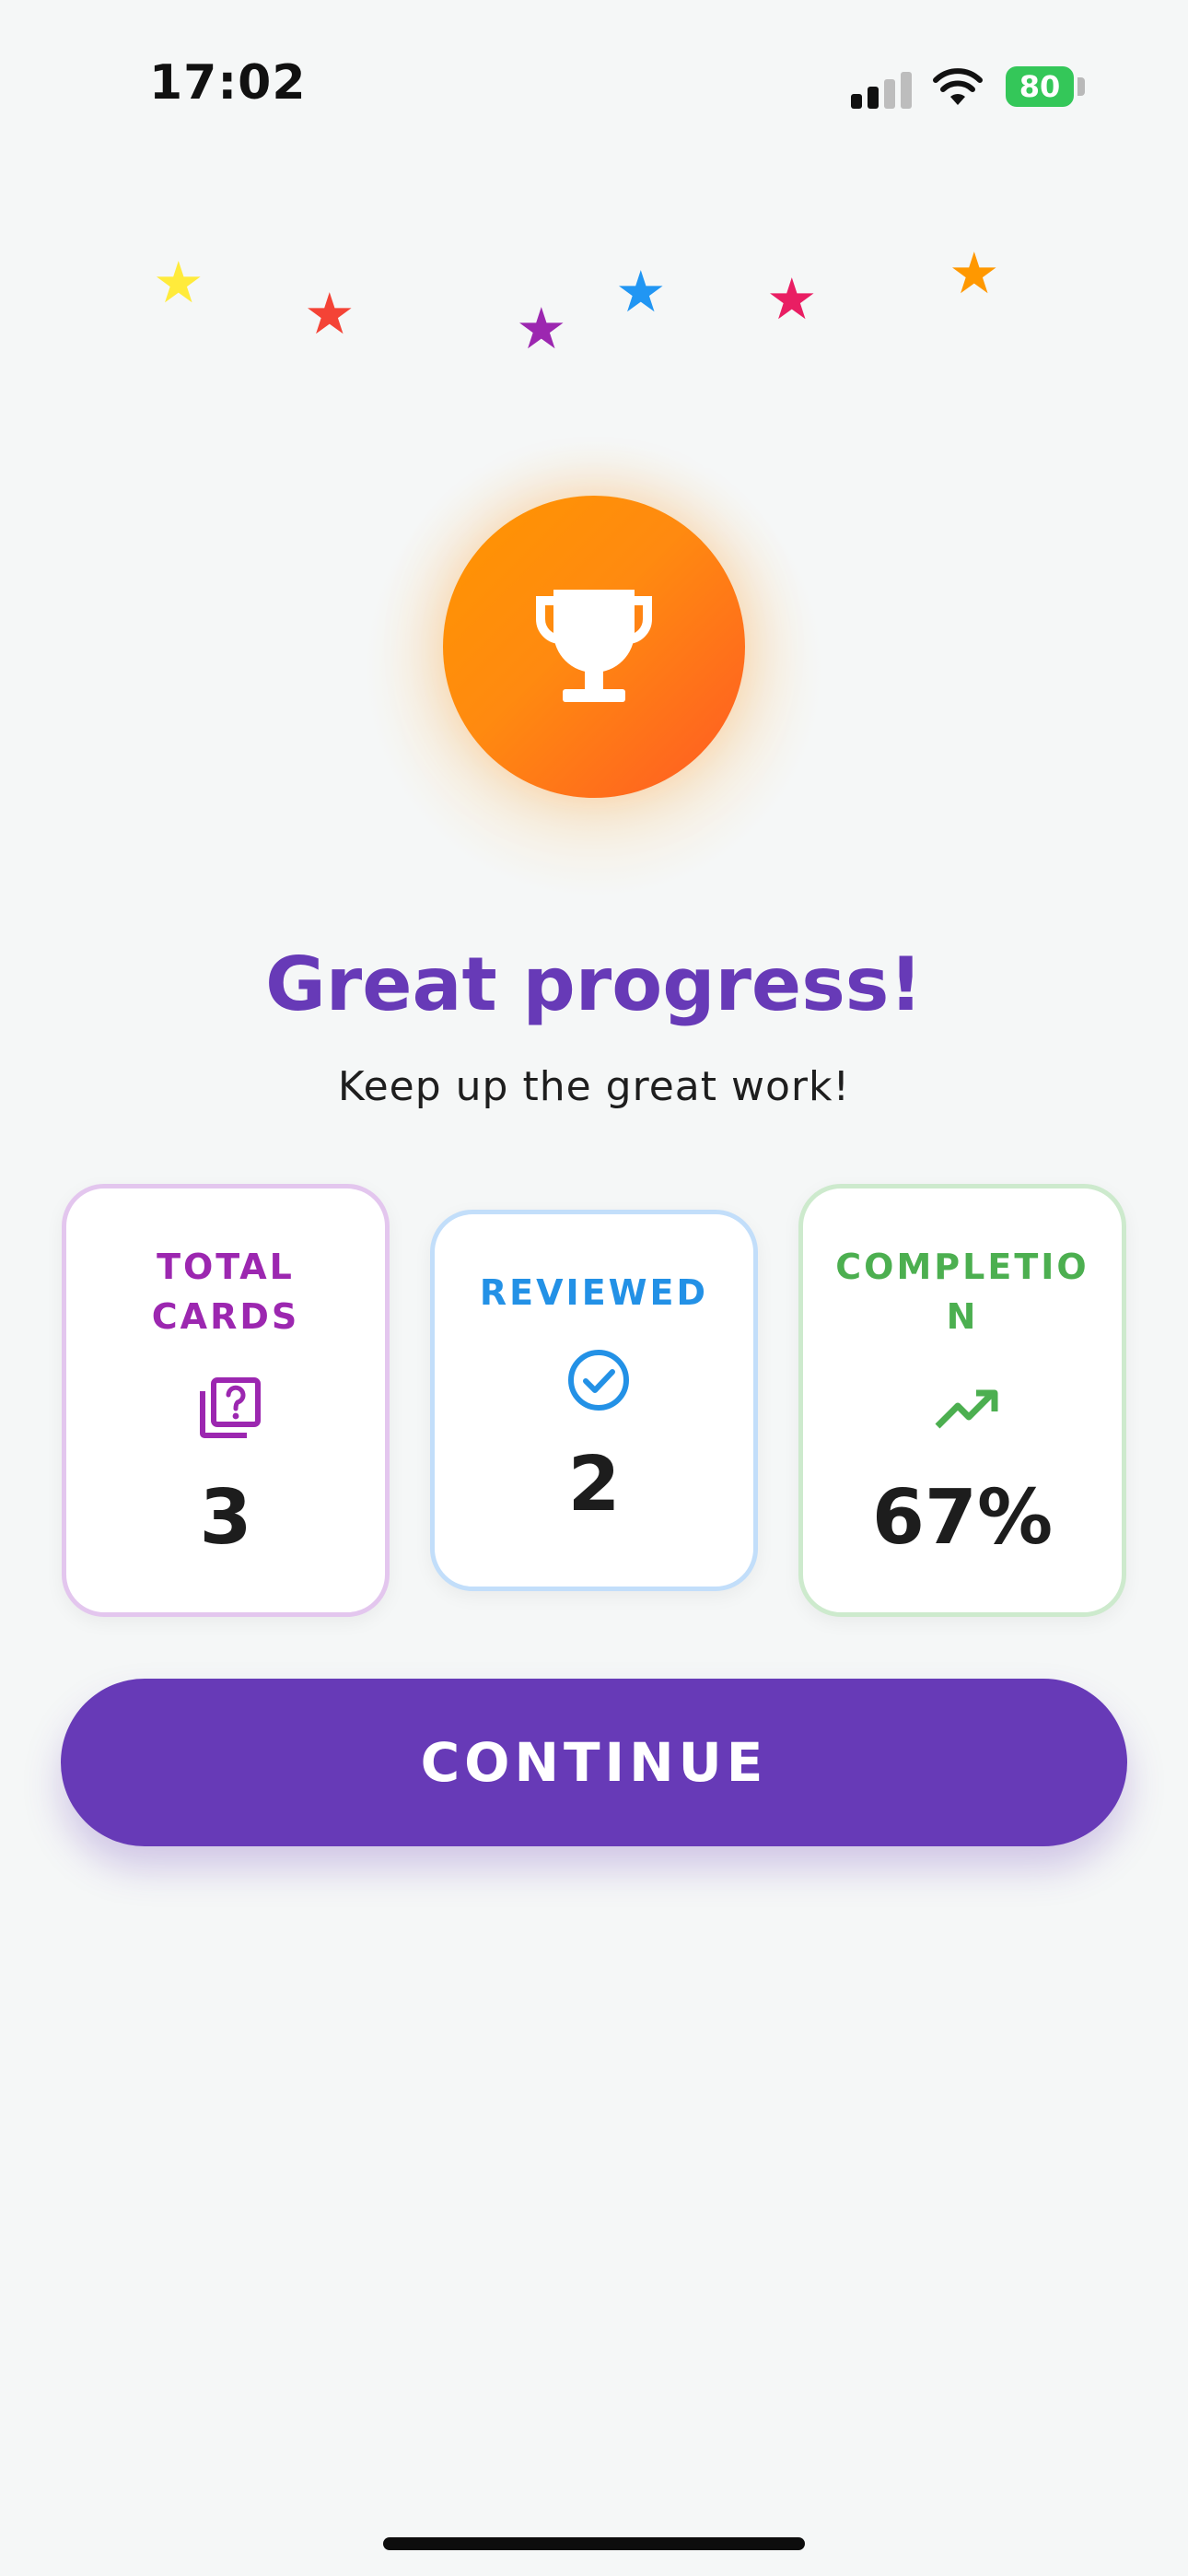 The width and height of the screenshot is (1188, 2576). I want to click on question-cards-icon, so click(230, 1407).